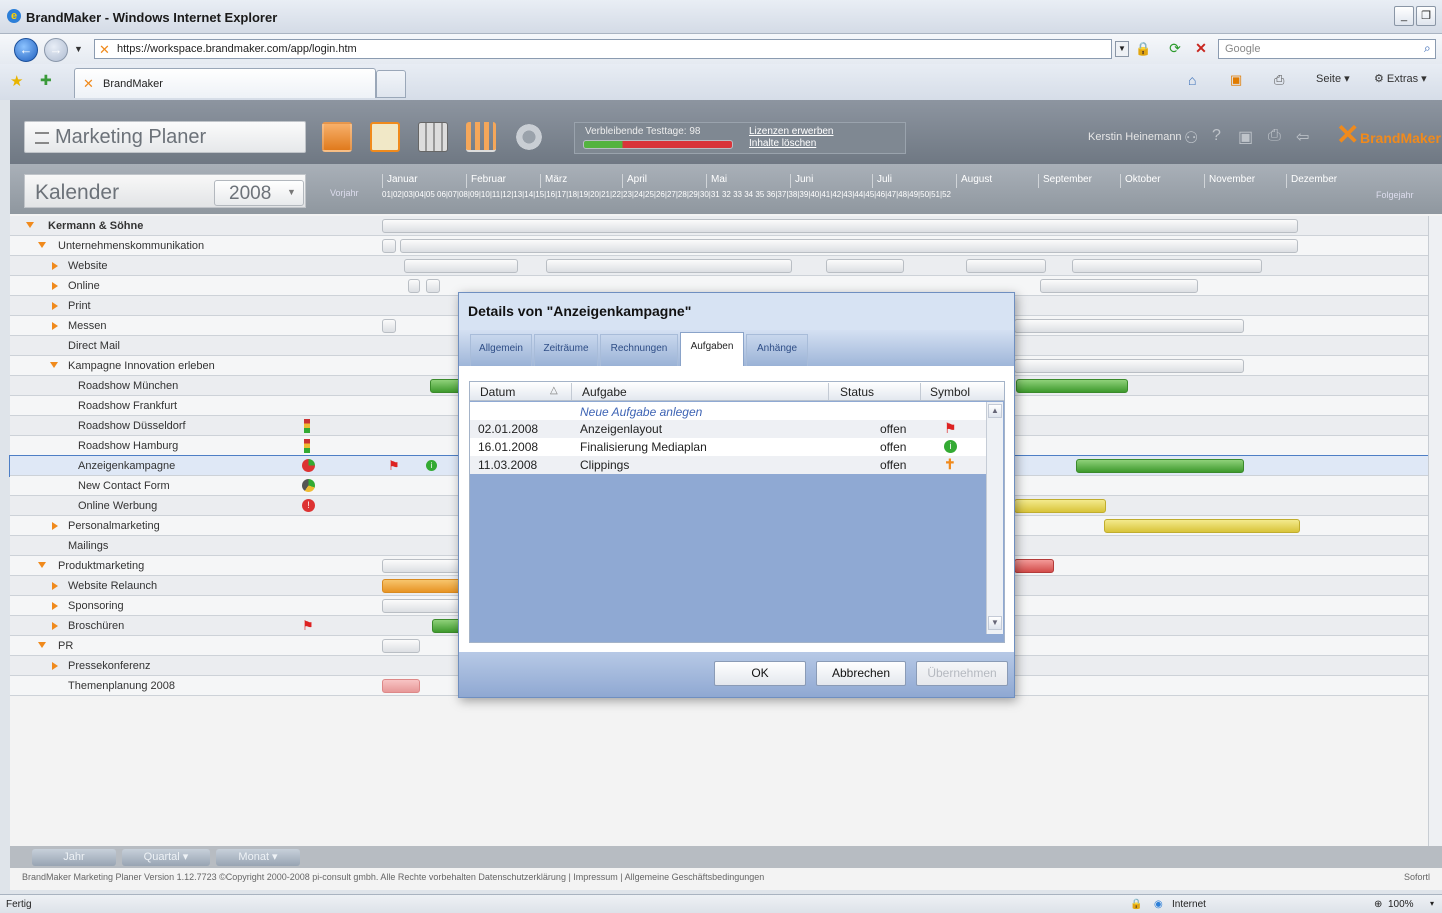 The width and height of the screenshot is (1442, 913). Describe the element at coordinates (639, 350) in the screenshot. I see `tab-rechnungen: Rechnungen` at that location.